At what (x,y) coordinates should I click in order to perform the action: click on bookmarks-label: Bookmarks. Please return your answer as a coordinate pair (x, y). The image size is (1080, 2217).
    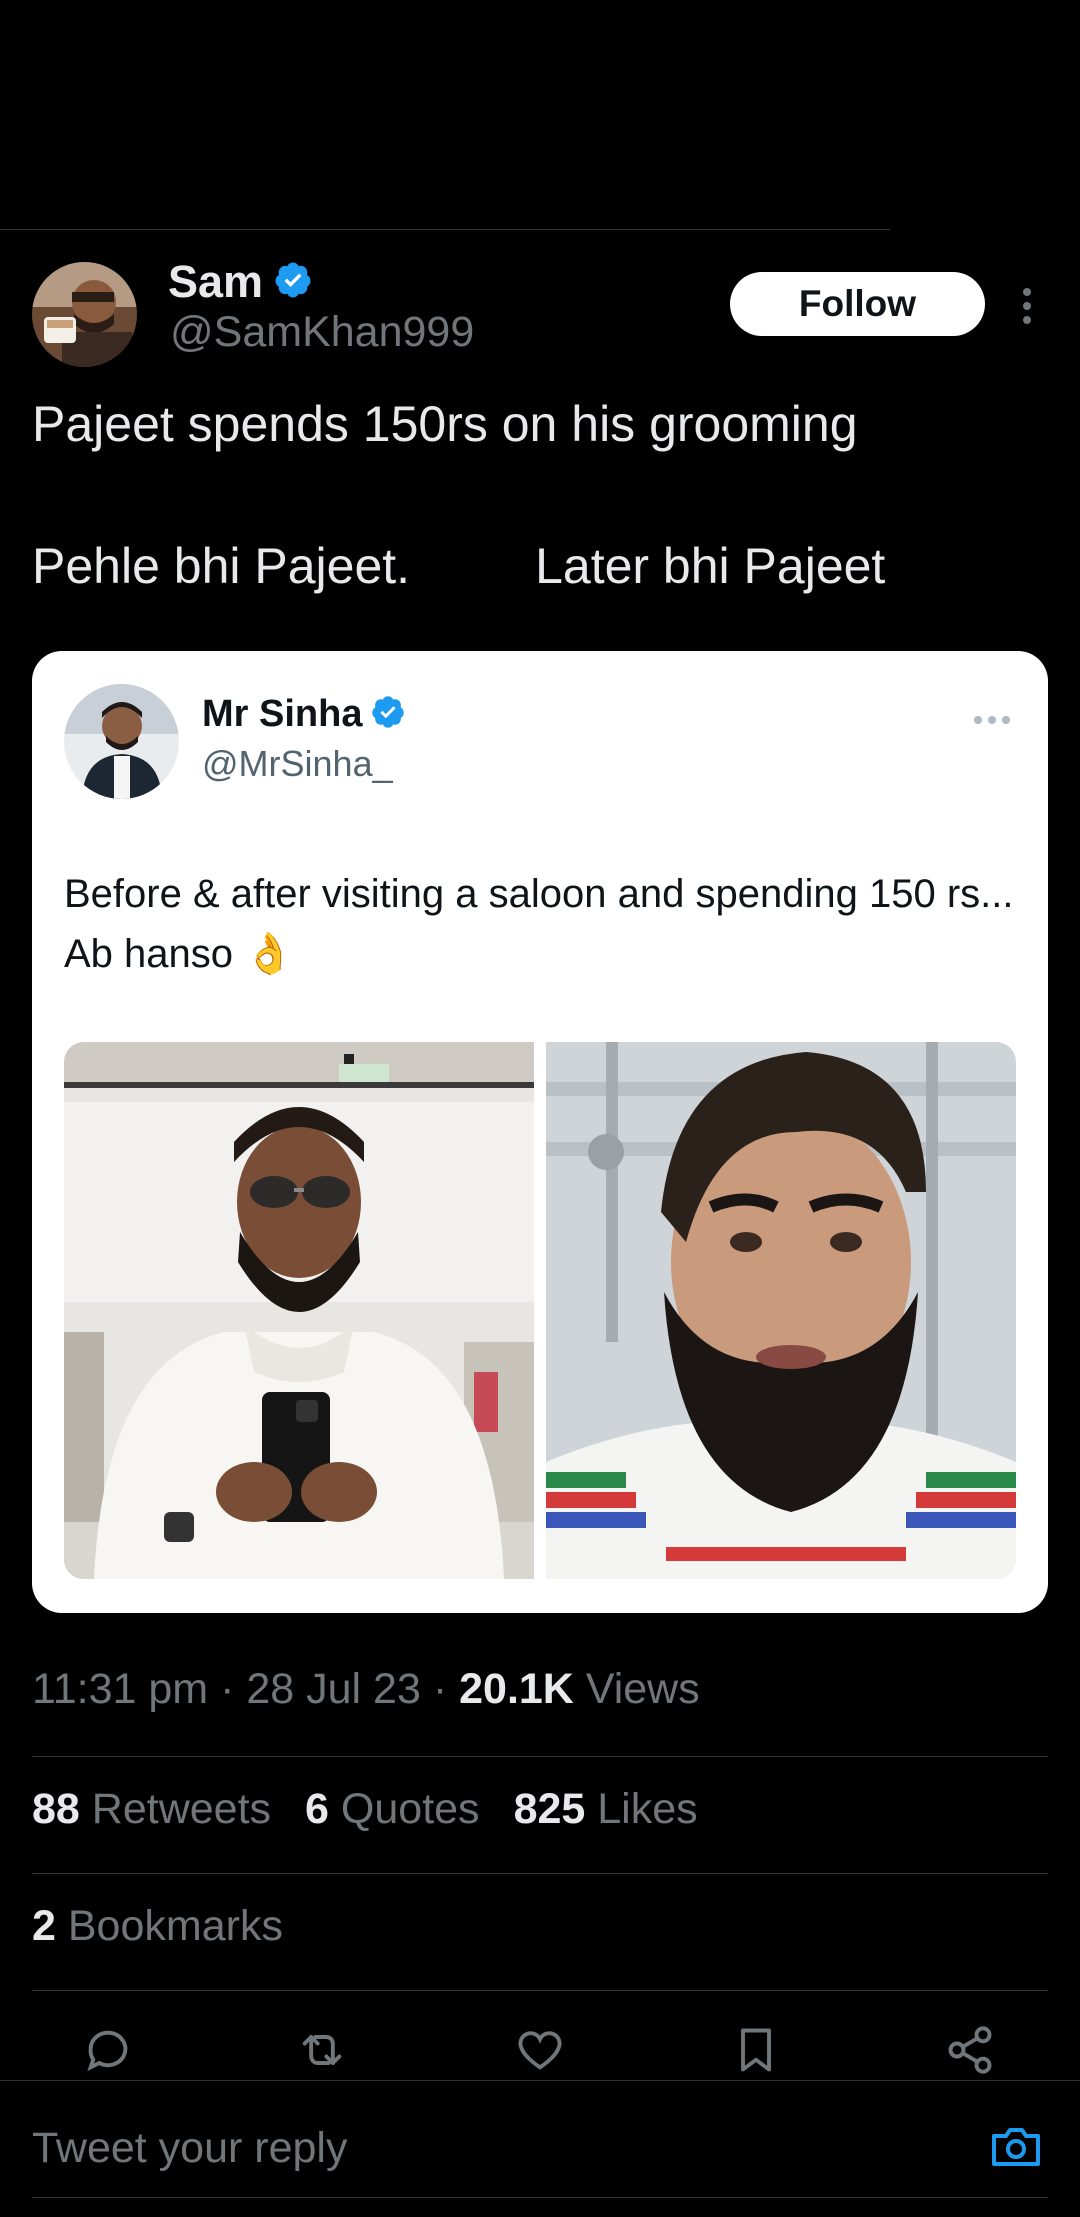
    Looking at the image, I should click on (175, 1926).